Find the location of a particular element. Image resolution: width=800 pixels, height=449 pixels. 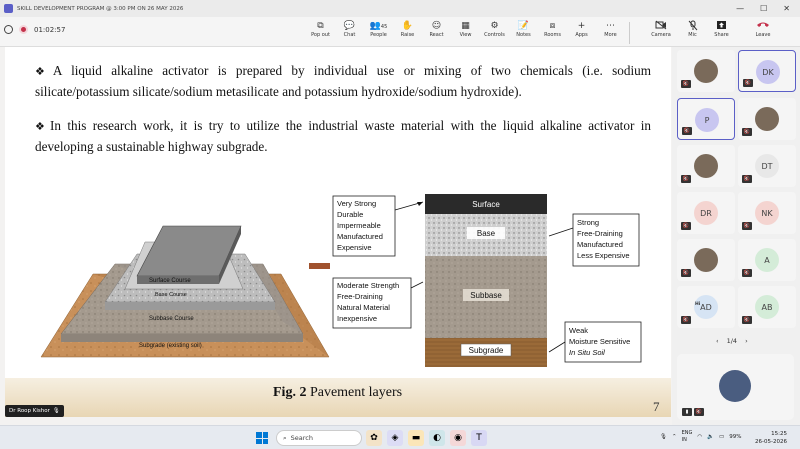

view-button: ▦ View is located at coordinates (465, 33).